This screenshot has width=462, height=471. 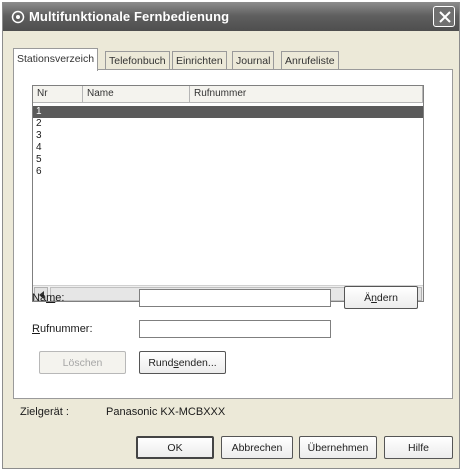 I want to click on list-item: 6, so click(x=228, y=172).